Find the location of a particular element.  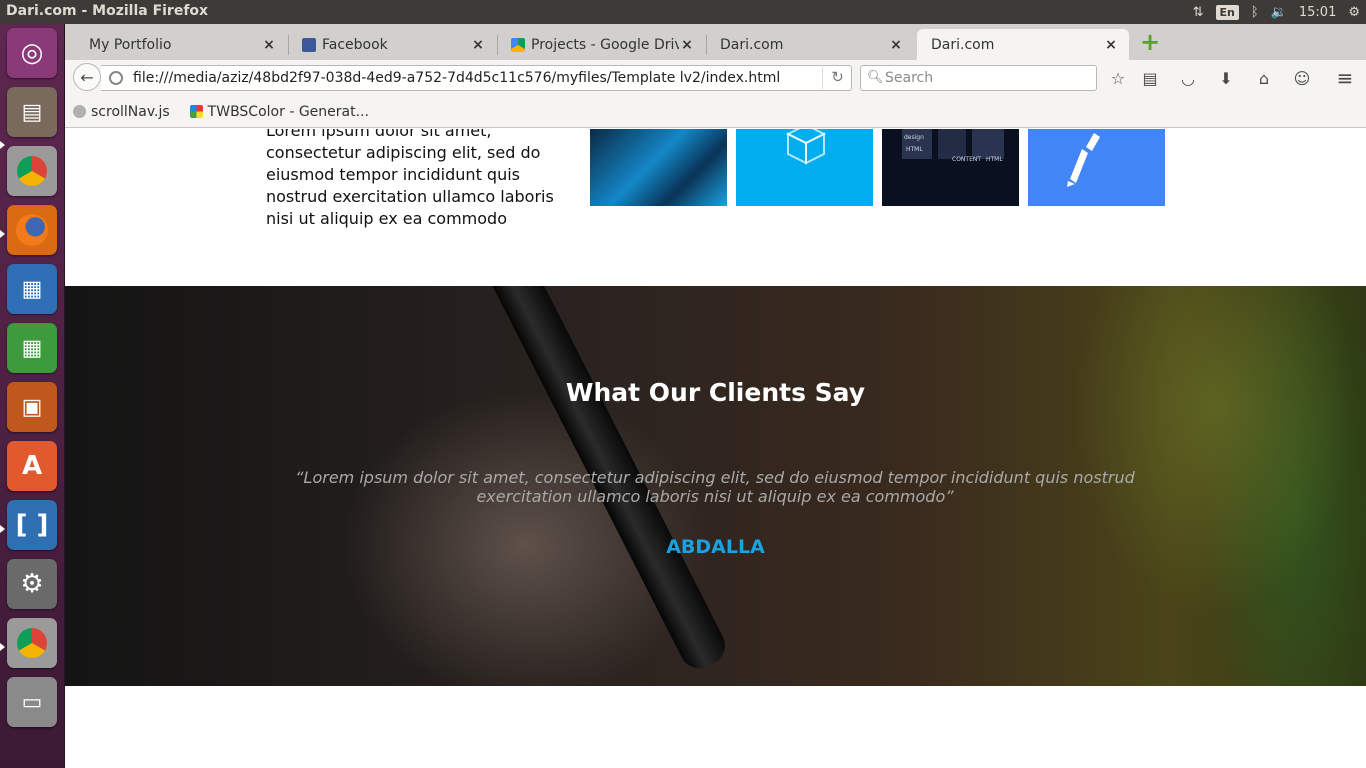

reload-icon: ↻ is located at coordinates (837, 77).